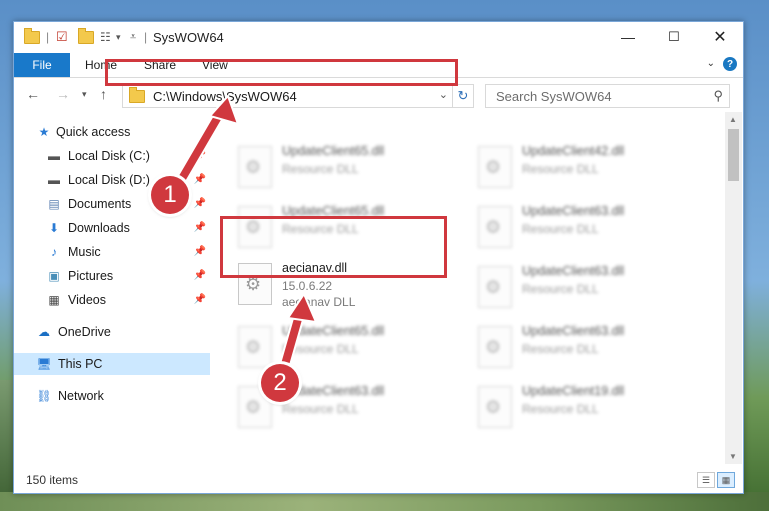 This screenshot has width=769, height=511. What do you see at coordinates (112, 156) in the screenshot?
I see `sidebar-item-local-disk-c: ▬ Local Disk (C:) 📌` at bounding box center [112, 156].